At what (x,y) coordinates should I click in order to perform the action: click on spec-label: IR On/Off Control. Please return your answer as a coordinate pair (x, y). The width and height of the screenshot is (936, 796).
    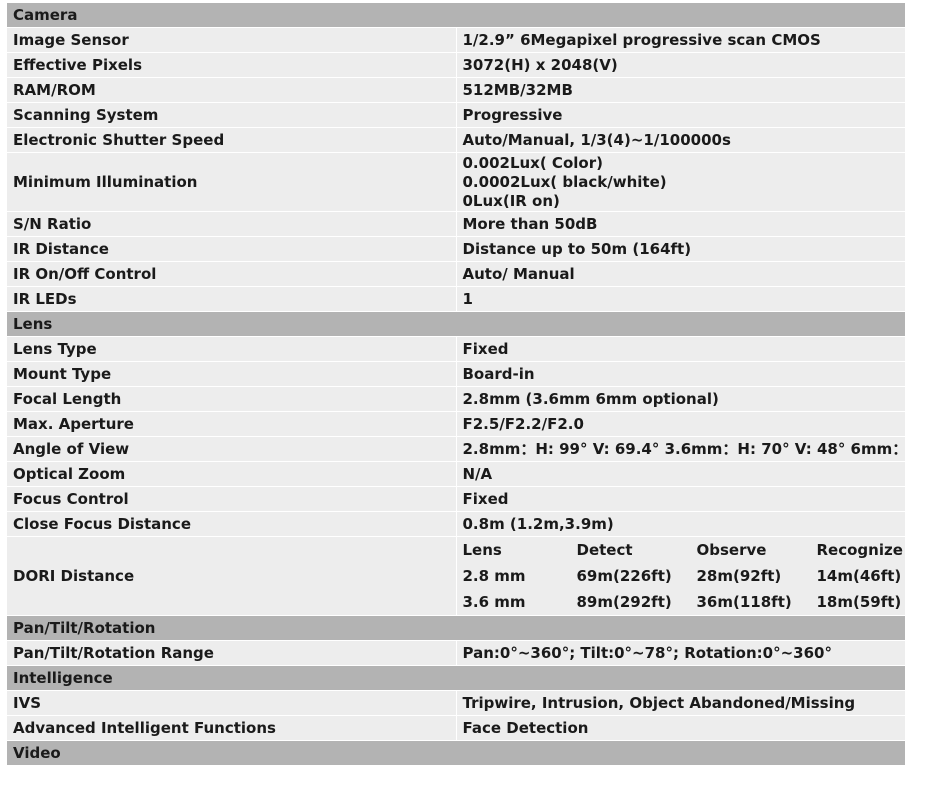
    Looking at the image, I should click on (231, 274).